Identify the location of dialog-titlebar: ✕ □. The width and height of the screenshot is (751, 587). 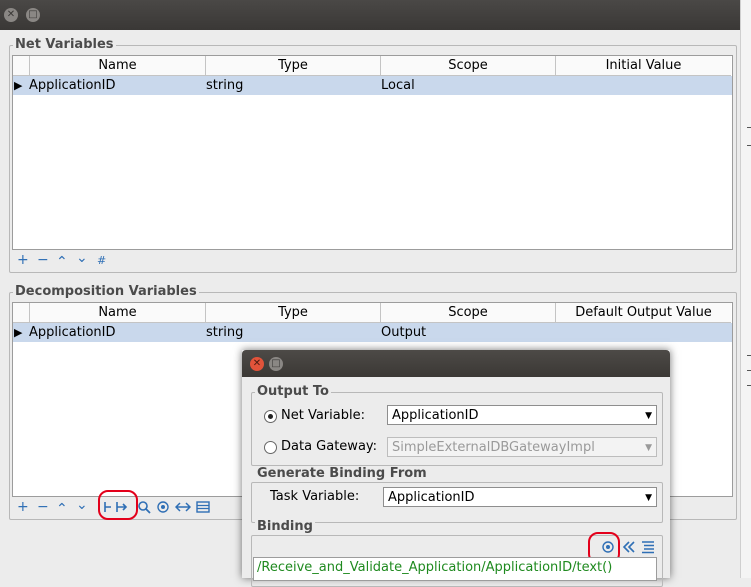
(456, 363).